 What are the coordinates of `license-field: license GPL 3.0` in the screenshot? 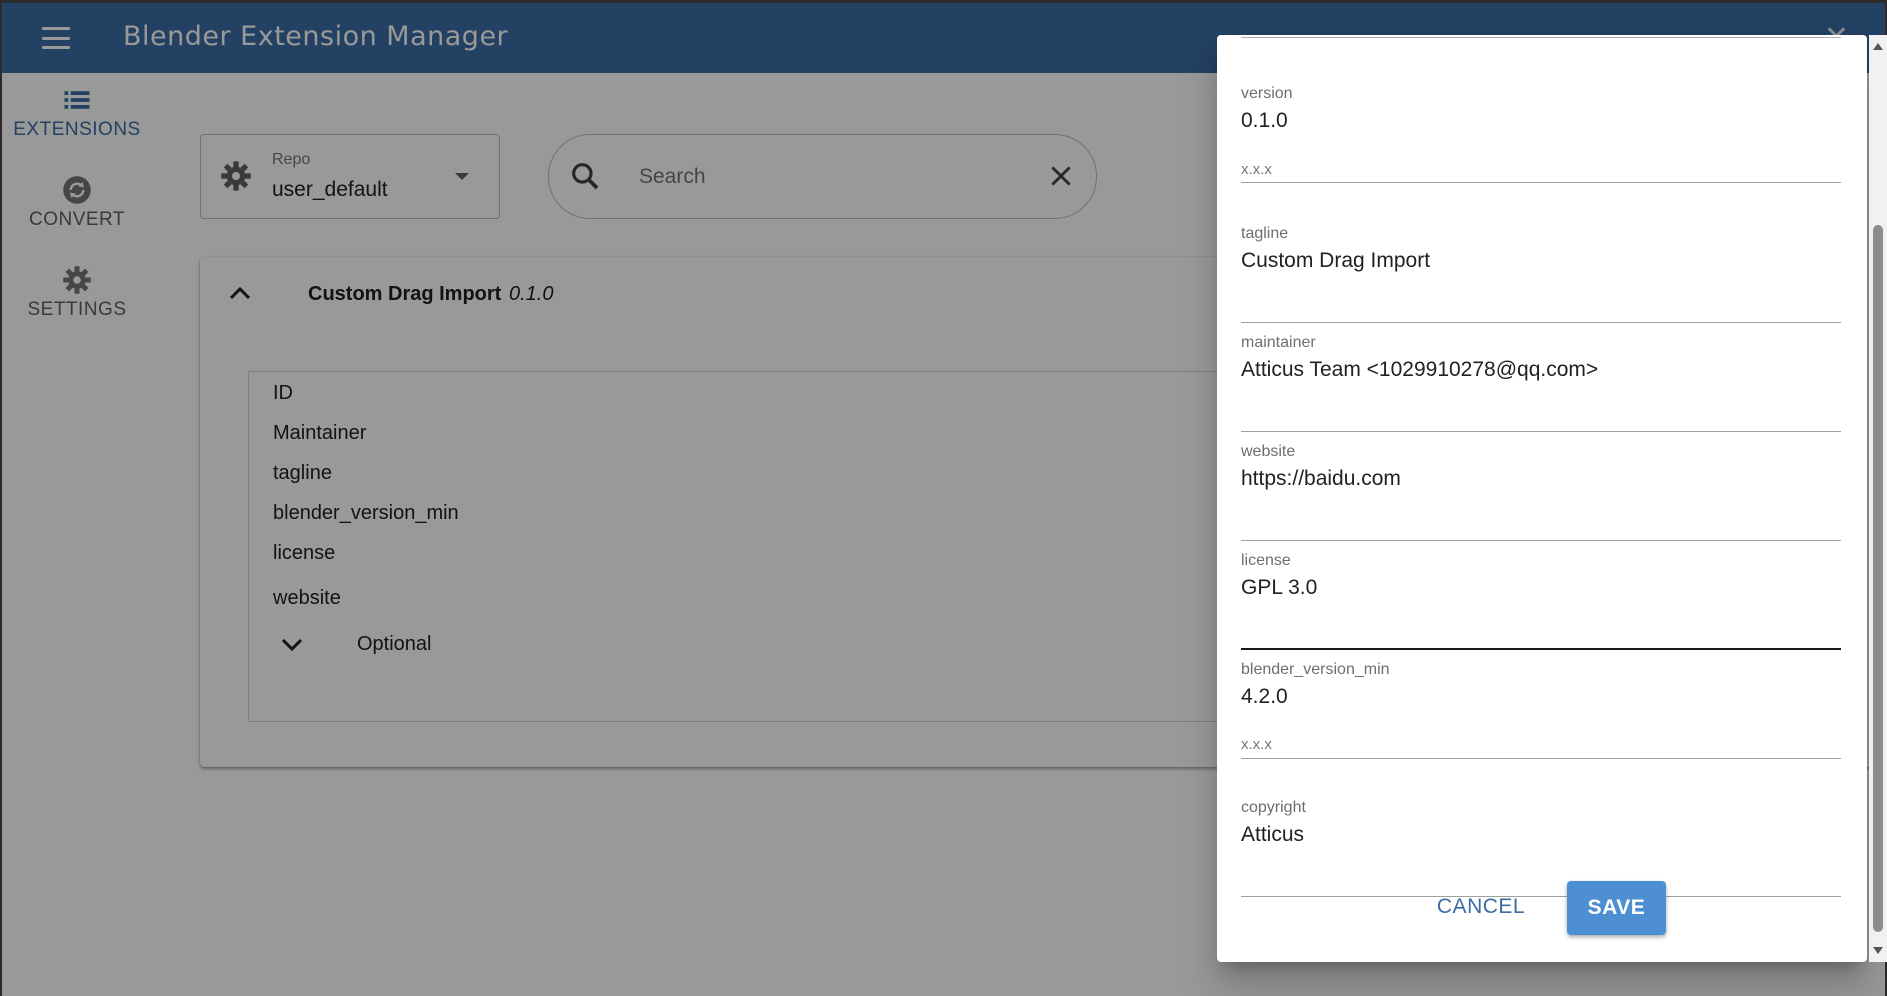 It's located at (1541, 601).